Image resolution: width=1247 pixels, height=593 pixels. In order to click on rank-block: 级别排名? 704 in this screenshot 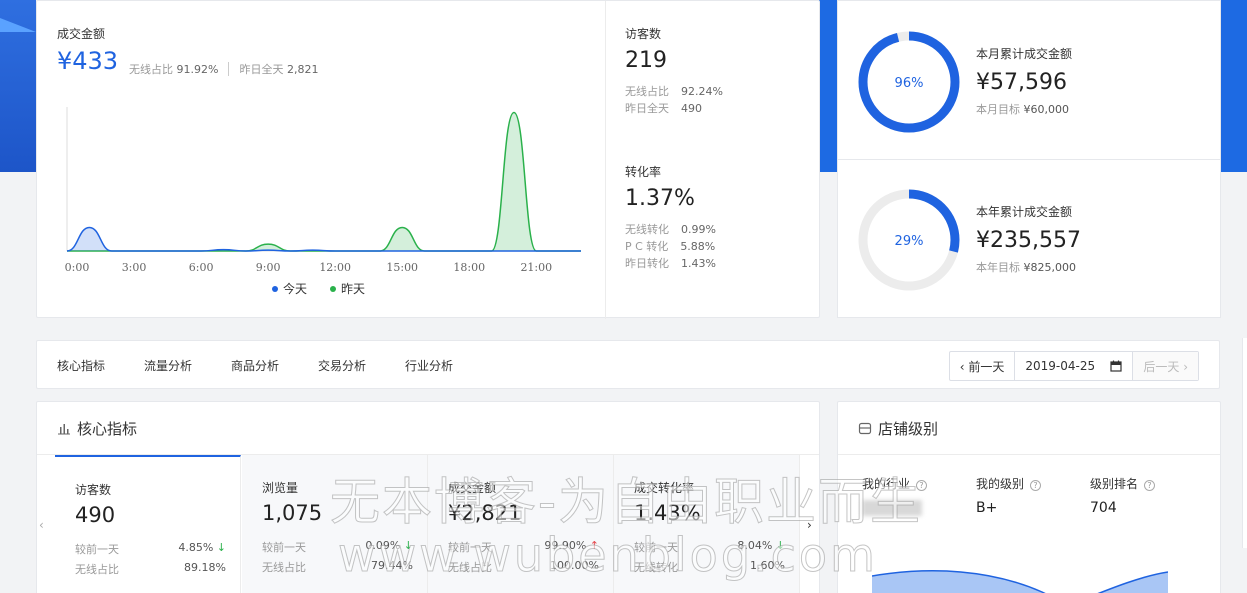, I will do `click(1123, 495)`.